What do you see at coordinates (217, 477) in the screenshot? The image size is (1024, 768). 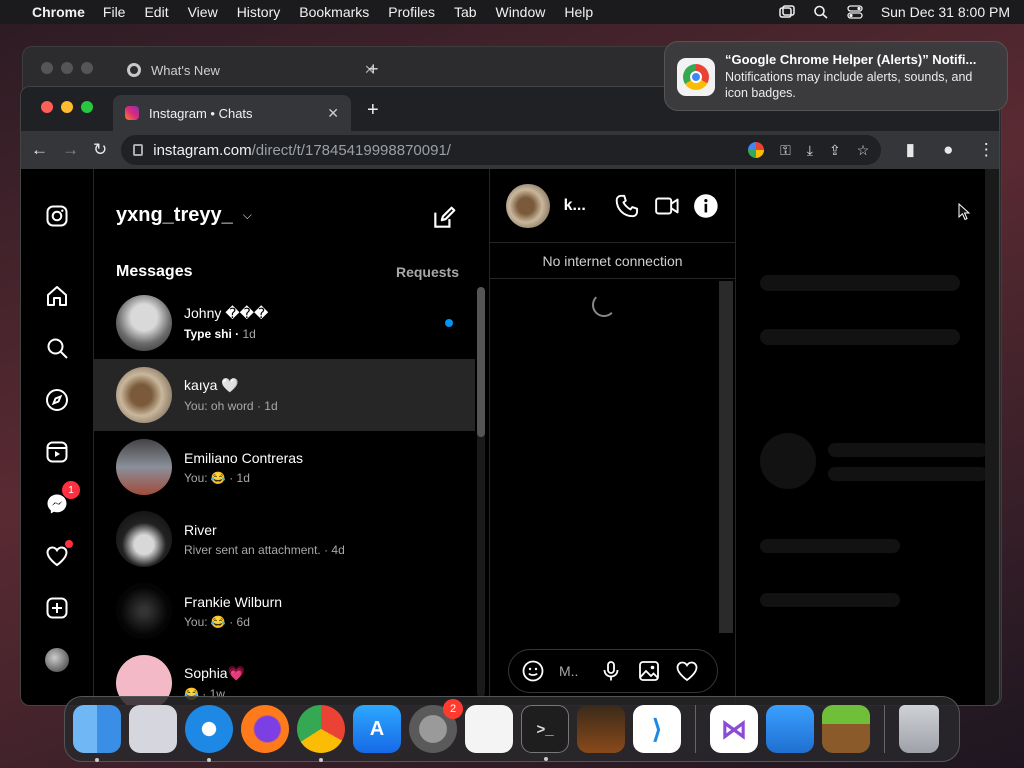 I see `chat-preview-row: You: 😂 · 1d` at bounding box center [217, 477].